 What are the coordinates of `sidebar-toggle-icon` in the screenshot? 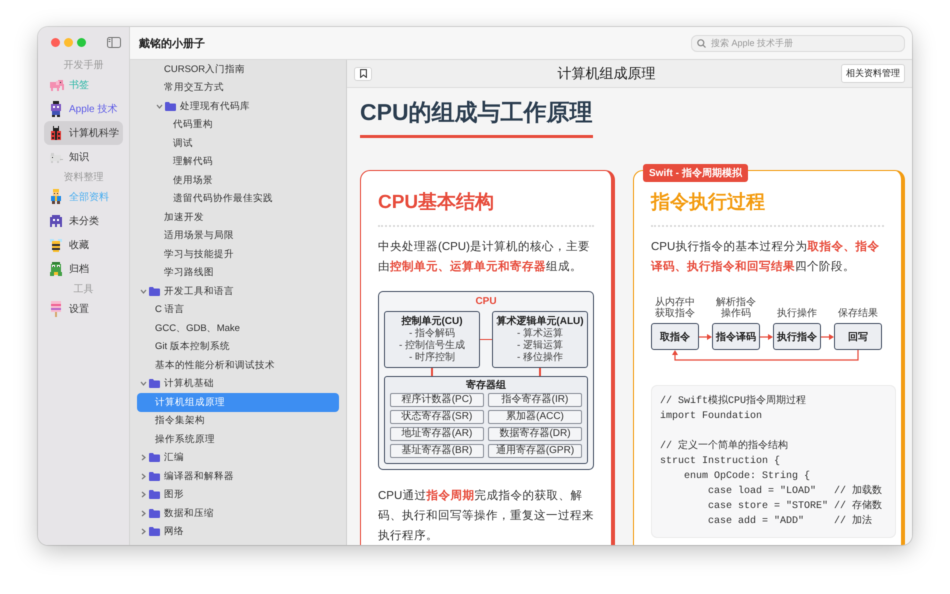 It's located at (114, 42).